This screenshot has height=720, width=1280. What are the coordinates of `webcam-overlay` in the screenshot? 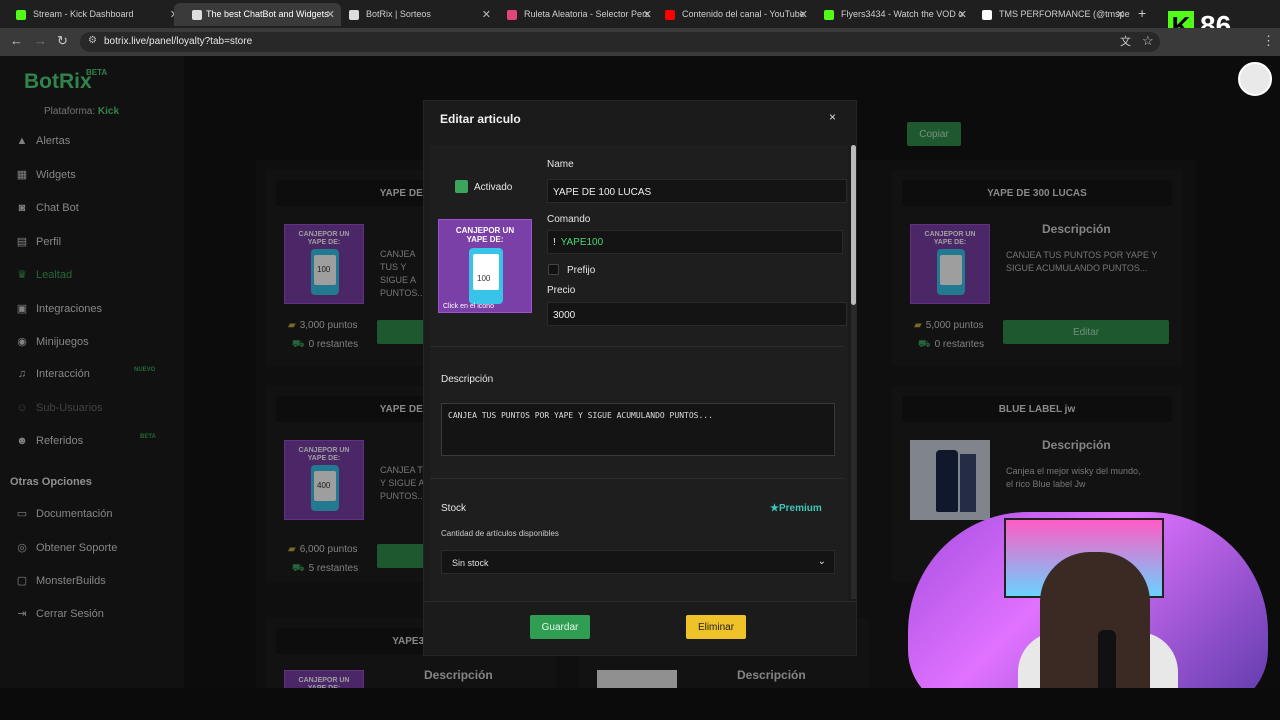 It's located at (1088, 611).